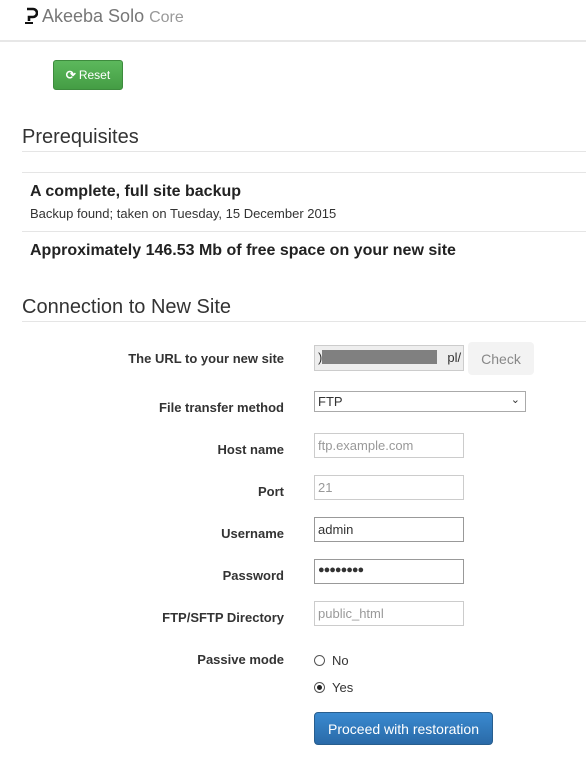 This screenshot has height=765, width=586. I want to click on host-input: ftp.example.com, so click(389, 445).